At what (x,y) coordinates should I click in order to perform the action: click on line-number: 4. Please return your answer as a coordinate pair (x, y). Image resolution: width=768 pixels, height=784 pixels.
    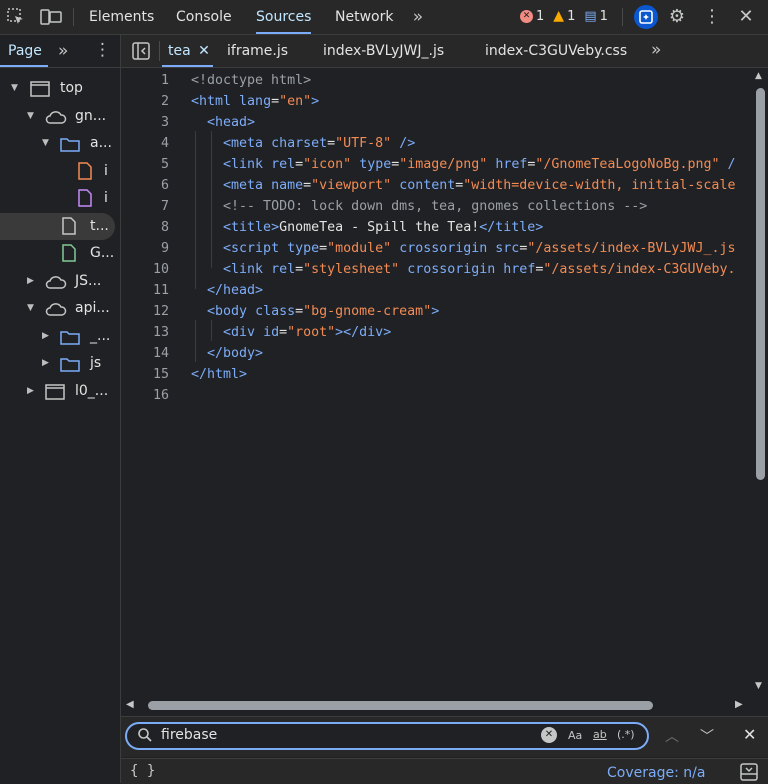
    Looking at the image, I should click on (145, 143).